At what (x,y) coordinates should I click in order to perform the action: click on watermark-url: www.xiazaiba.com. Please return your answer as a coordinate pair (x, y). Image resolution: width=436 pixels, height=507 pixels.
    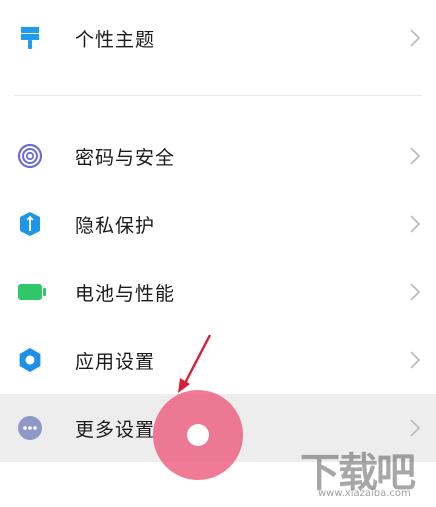
    Looking at the image, I should click on (364, 493).